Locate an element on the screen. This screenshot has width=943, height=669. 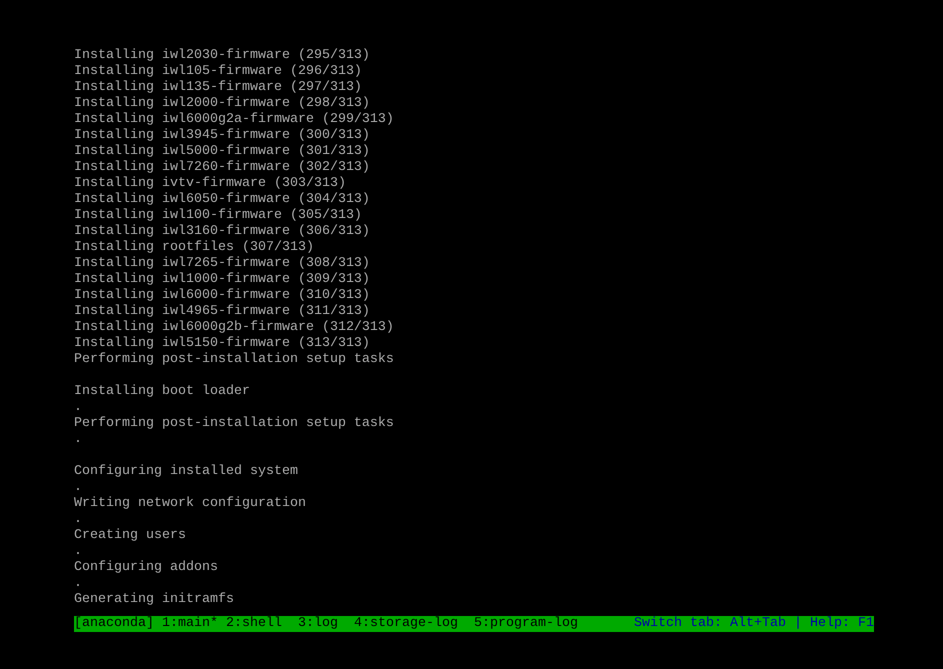
console-line: Installing iwl3945-firmware (300/313) is located at coordinates (222, 136).